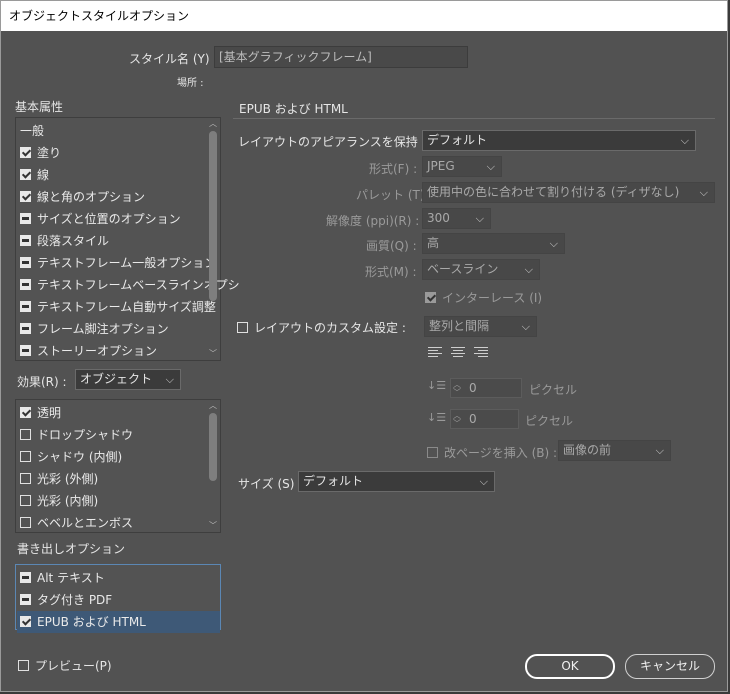 The width and height of the screenshot is (730, 694). I want to click on effects-select: オブジェクト ⌵, so click(128, 379).